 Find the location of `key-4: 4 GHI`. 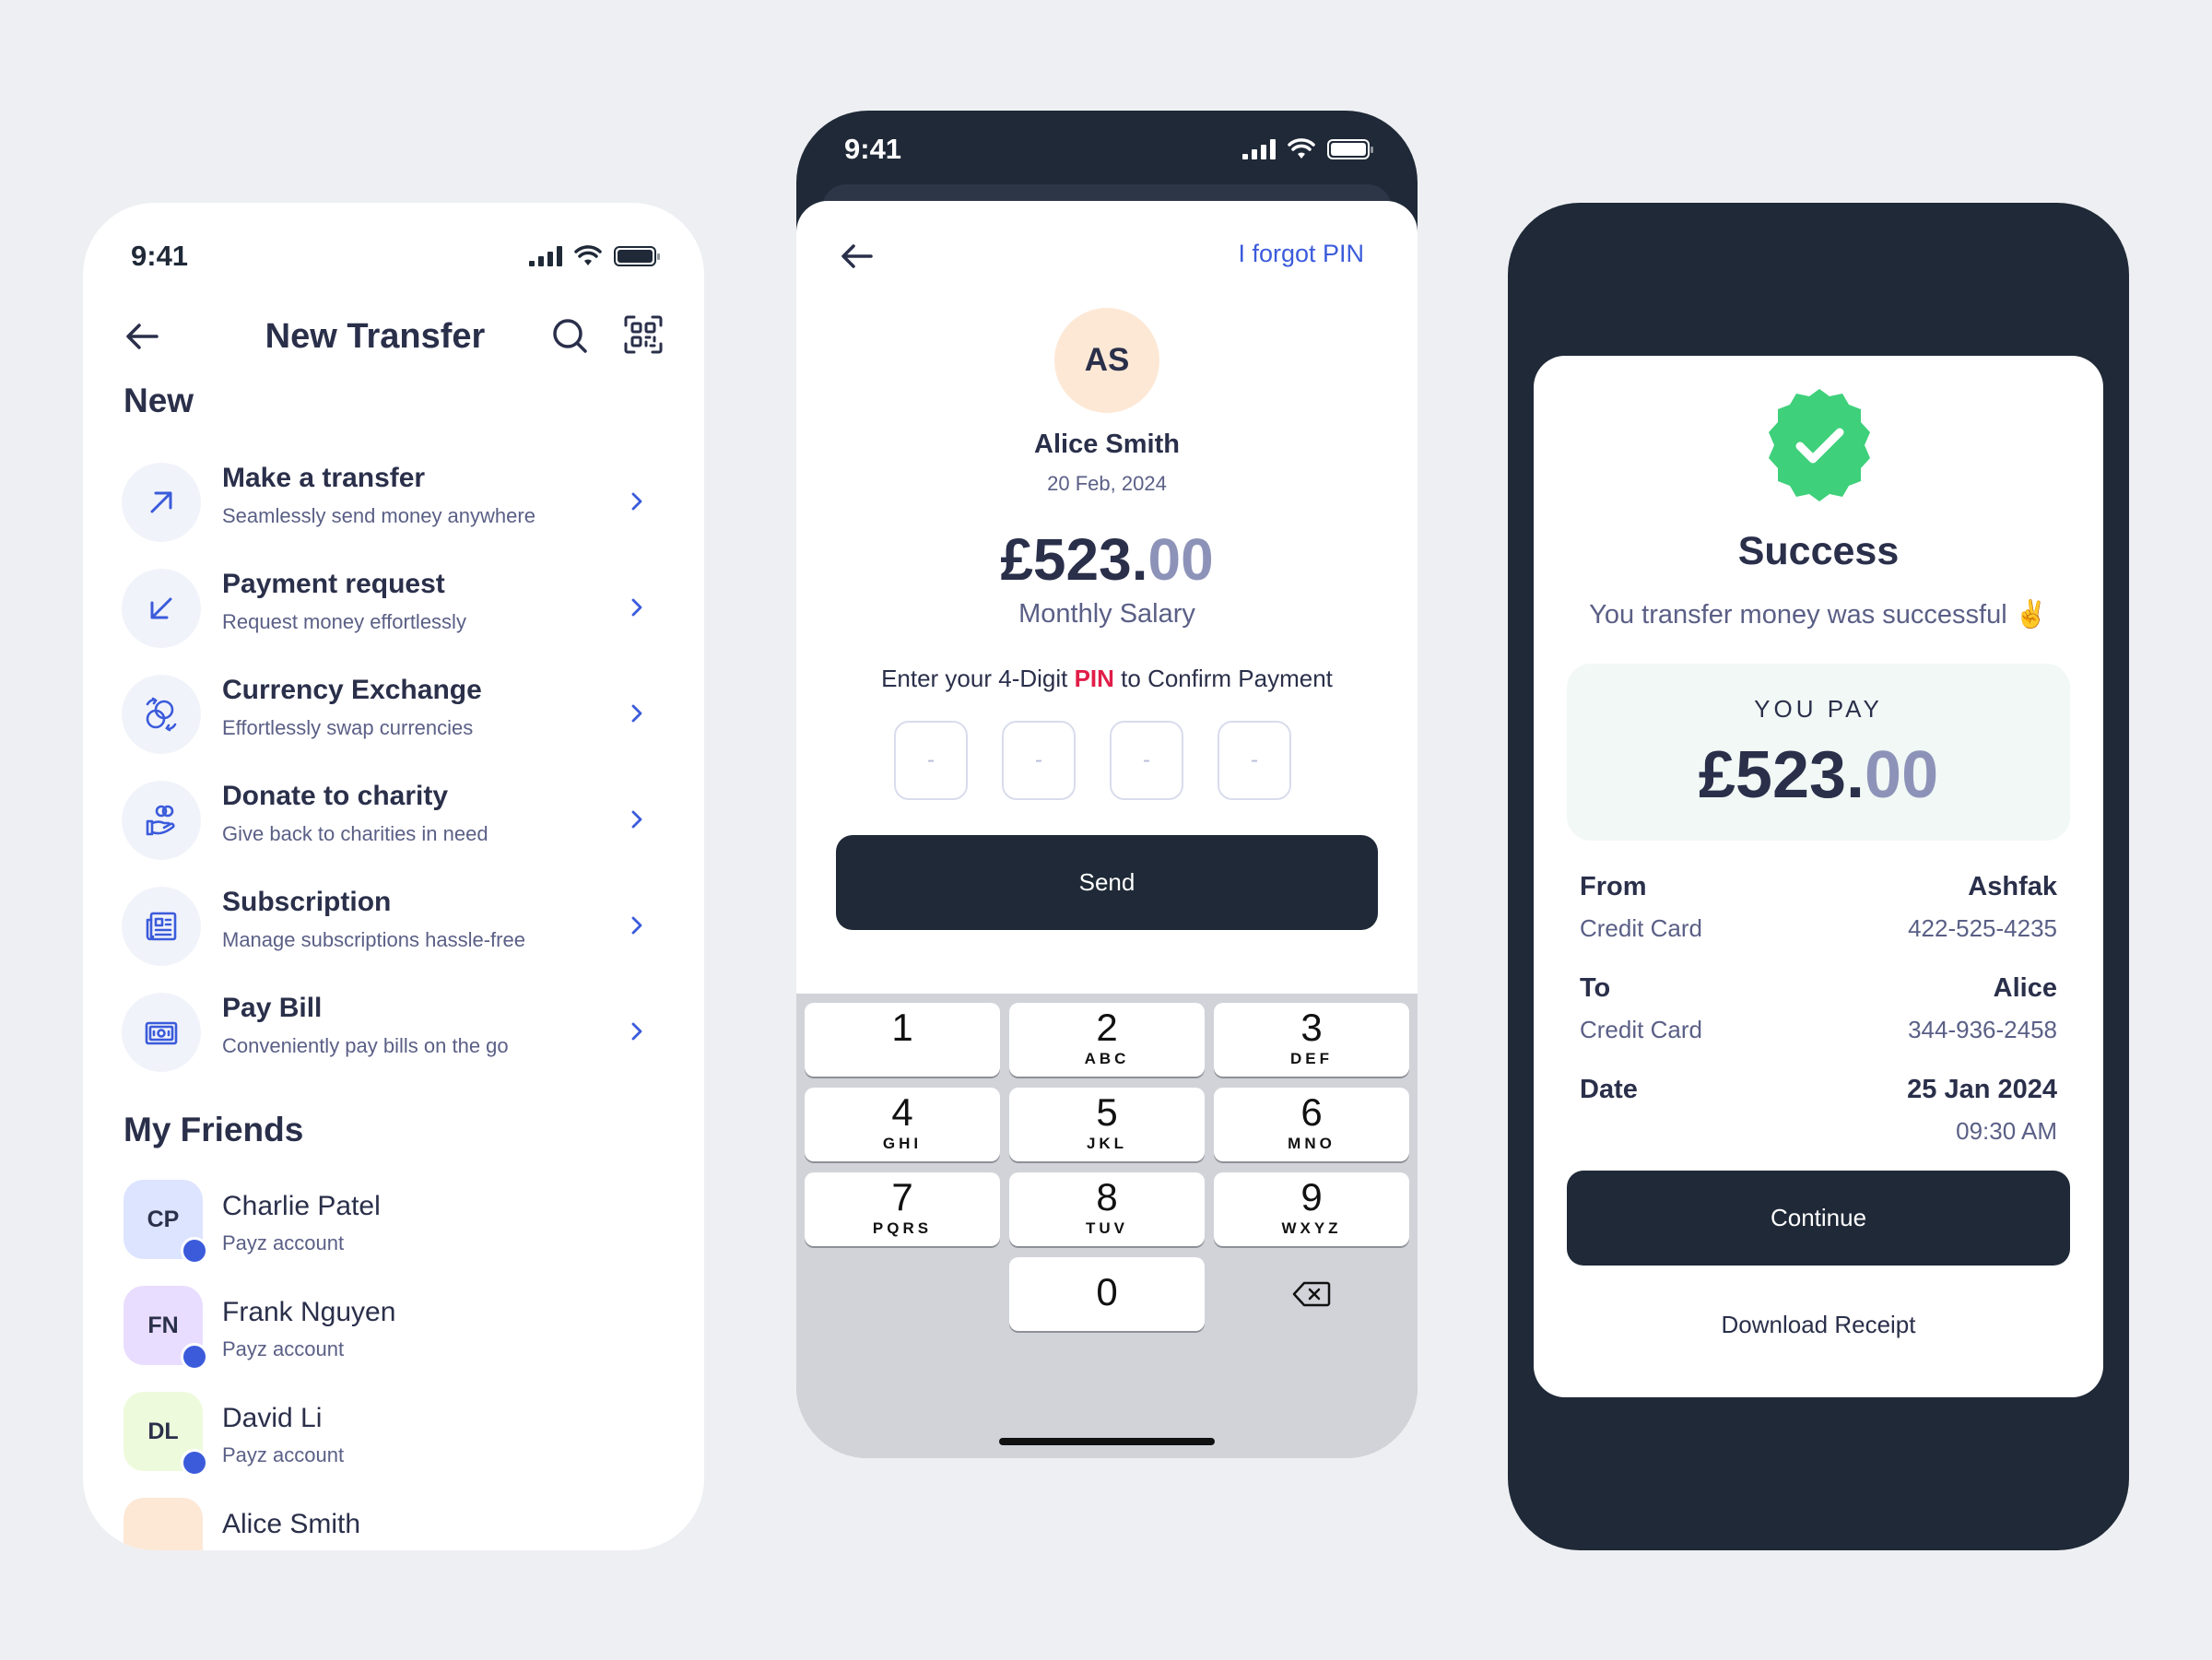

key-4: 4 GHI is located at coordinates (902, 1124).